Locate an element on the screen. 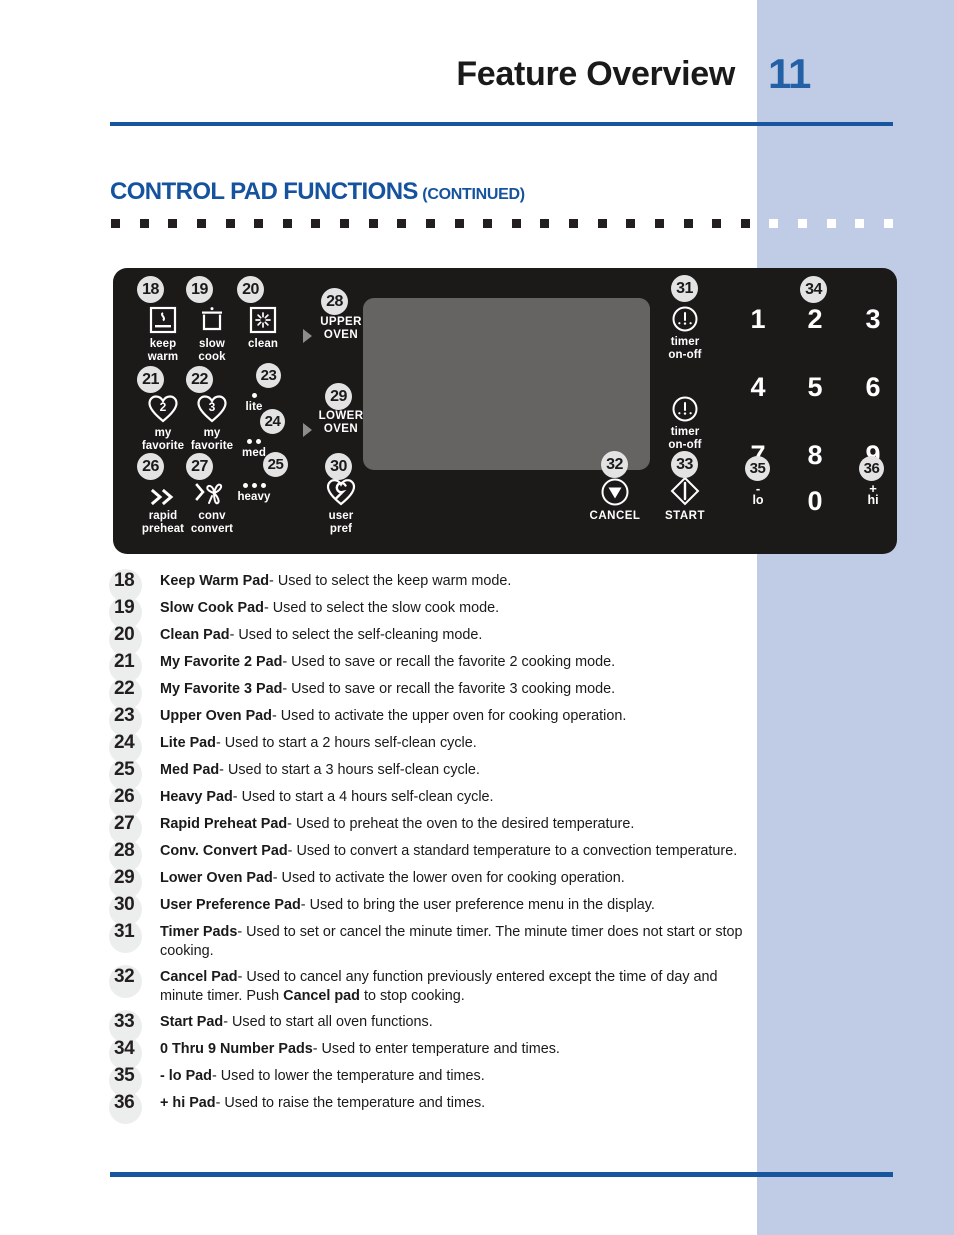  page-number: 11 is located at coordinates (789, 73).